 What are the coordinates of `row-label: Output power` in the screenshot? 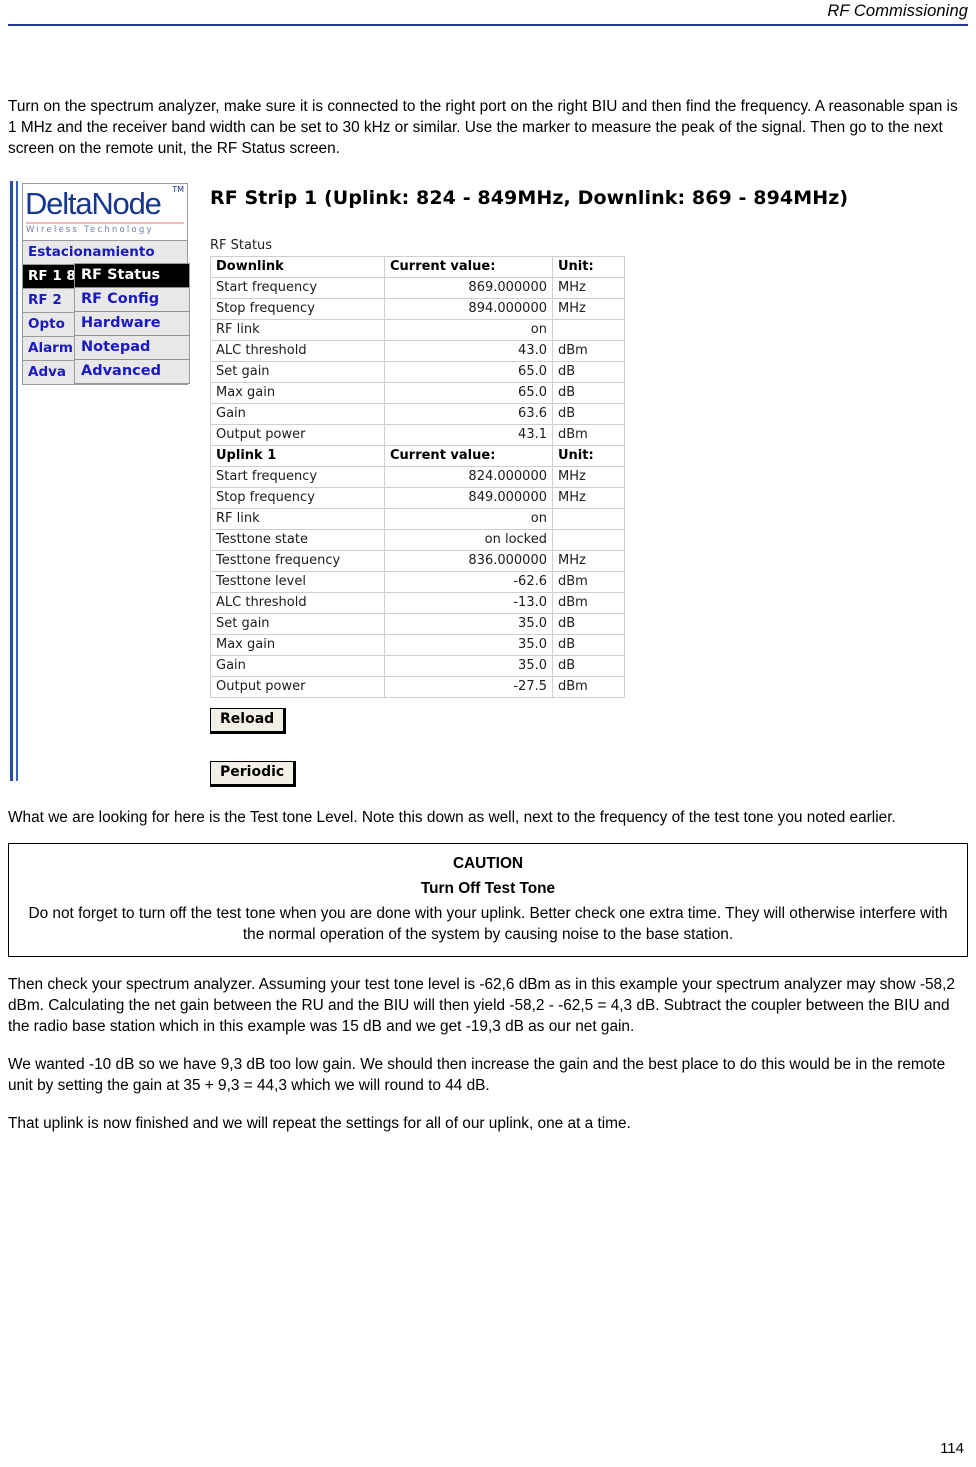 It's located at (297, 687).